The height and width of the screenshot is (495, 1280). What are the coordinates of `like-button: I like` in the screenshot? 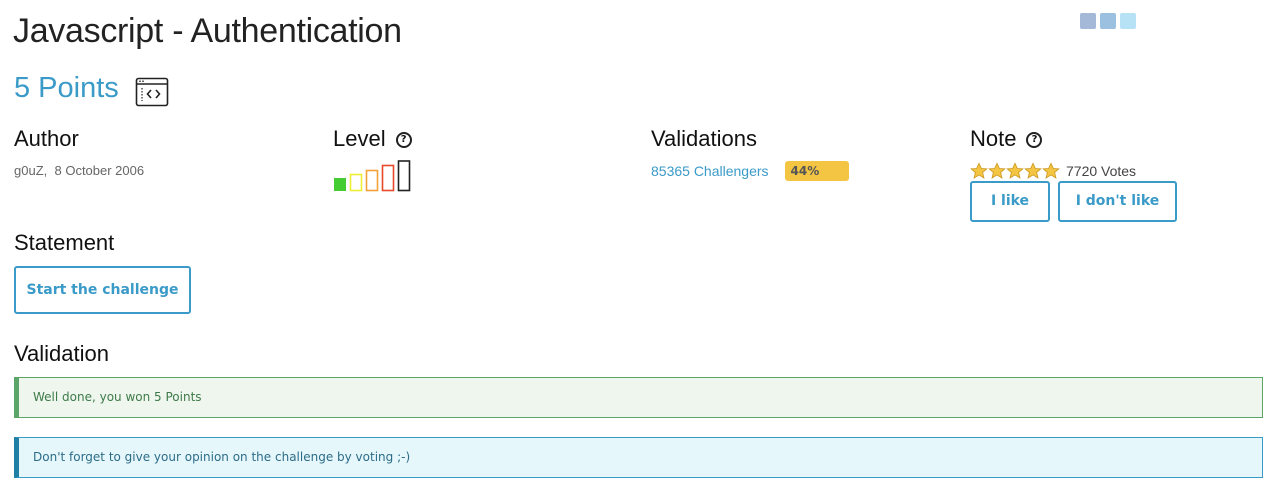 It's located at (1010, 201).